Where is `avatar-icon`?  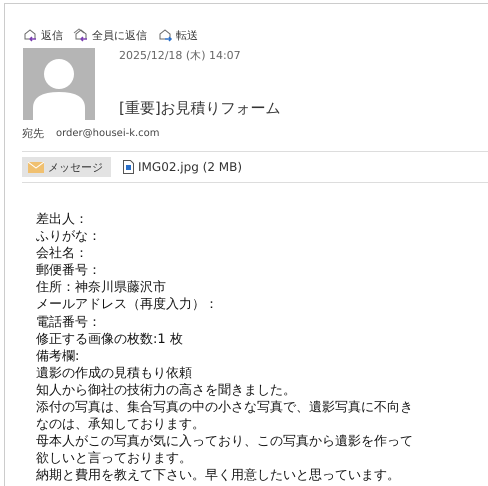
avatar-icon is located at coordinates (59, 84).